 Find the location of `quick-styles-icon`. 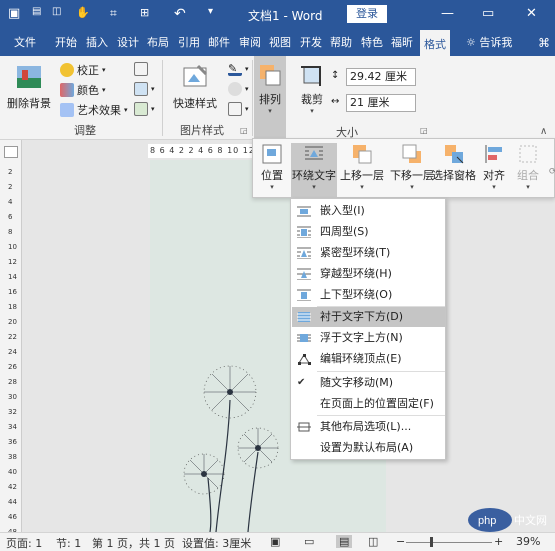

quick-styles-icon is located at coordinates (195, 75).